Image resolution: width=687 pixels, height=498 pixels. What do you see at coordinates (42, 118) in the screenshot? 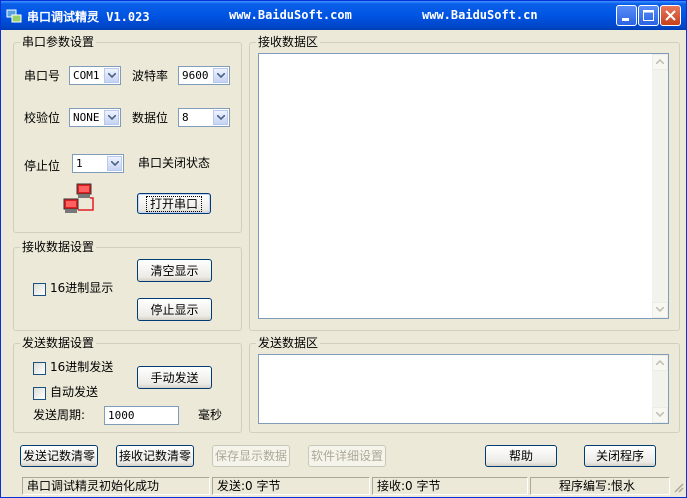
I see `parity-label: 校验位` at bounding box center [42, 118].